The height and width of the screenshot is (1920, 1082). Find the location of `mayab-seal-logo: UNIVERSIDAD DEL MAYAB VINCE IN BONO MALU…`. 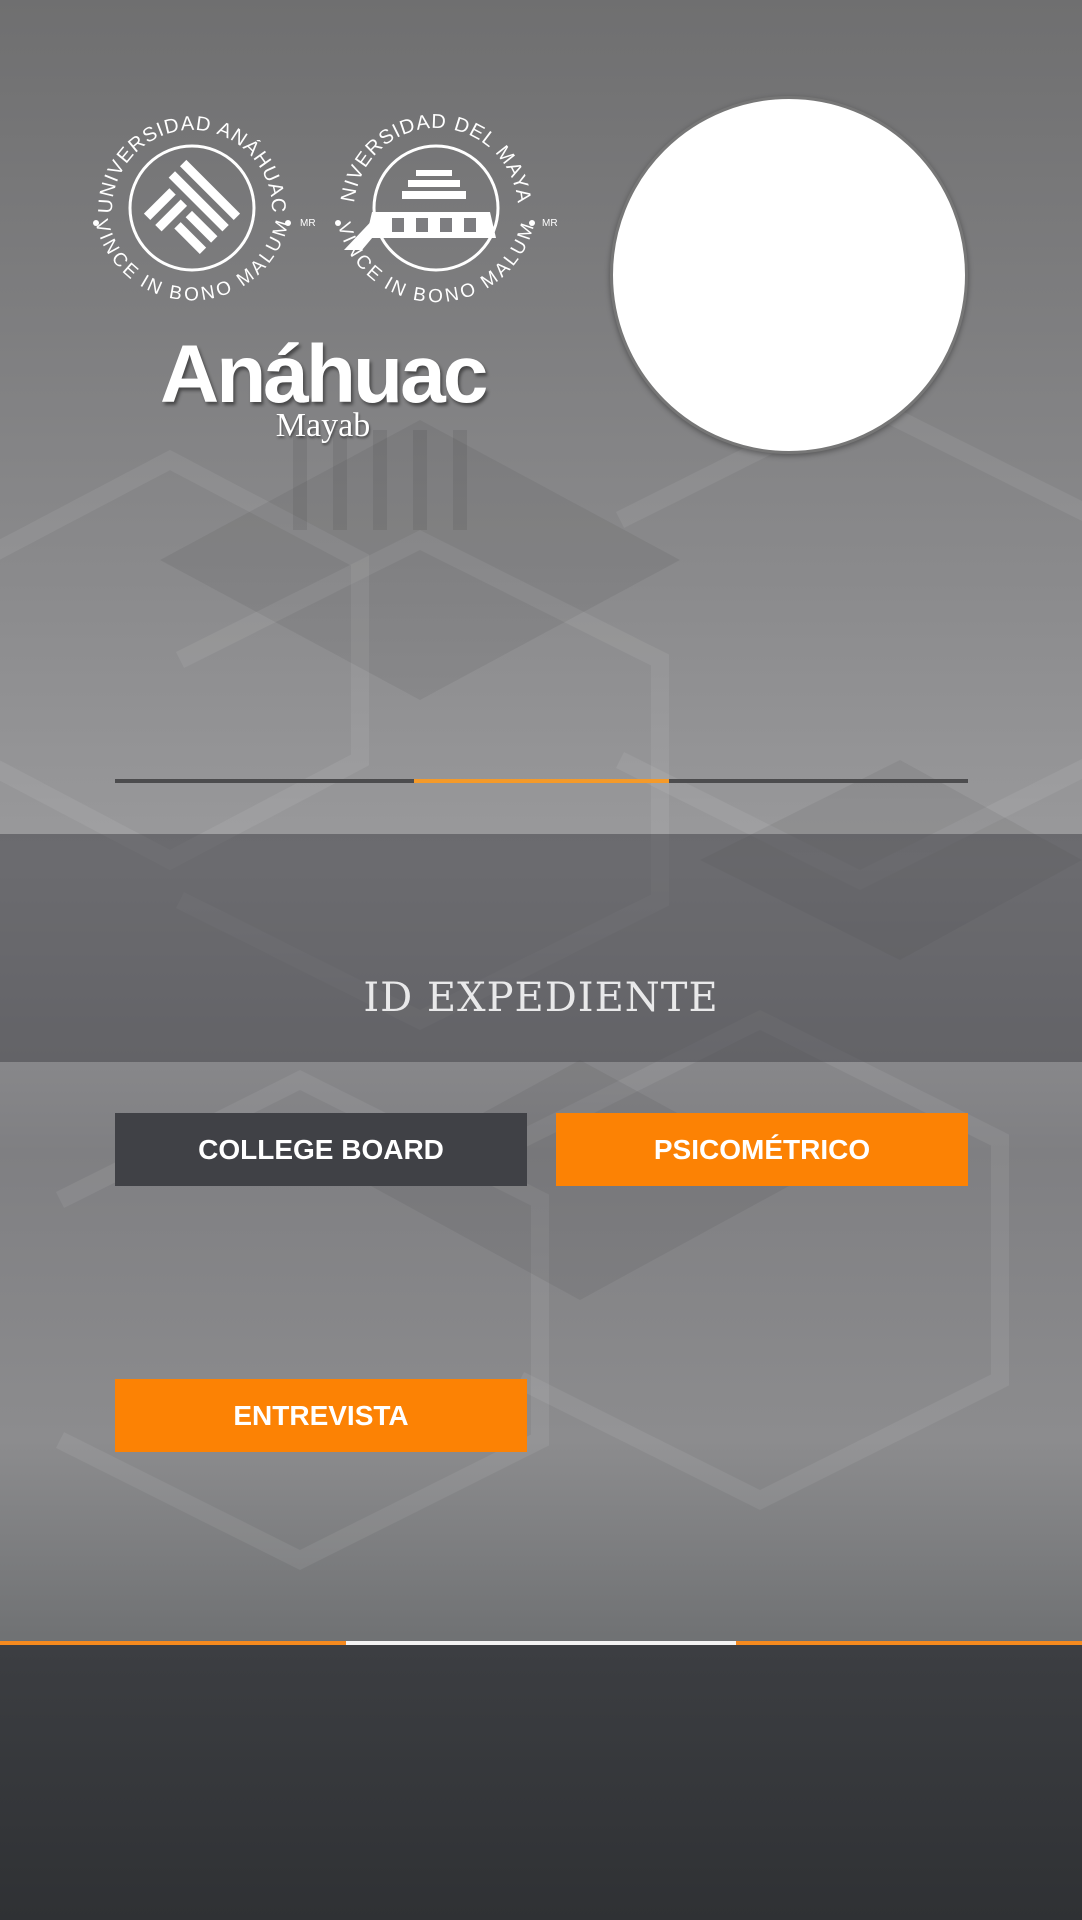

mayab-seal-logo: UNIVERSIDAD DEL MAYAB VINCE IN BONO MALU… is located at coordinates (440, 203).